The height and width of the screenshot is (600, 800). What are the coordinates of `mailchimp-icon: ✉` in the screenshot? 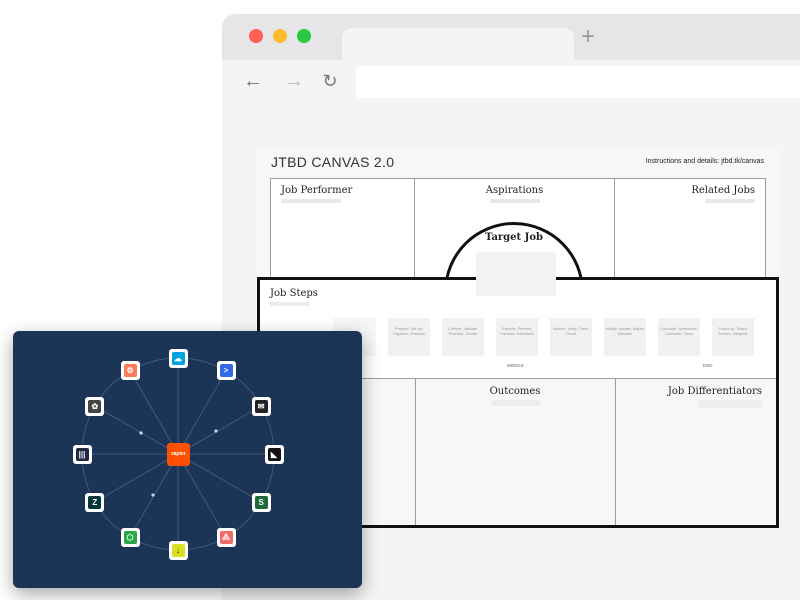 It's located at (261, 406).